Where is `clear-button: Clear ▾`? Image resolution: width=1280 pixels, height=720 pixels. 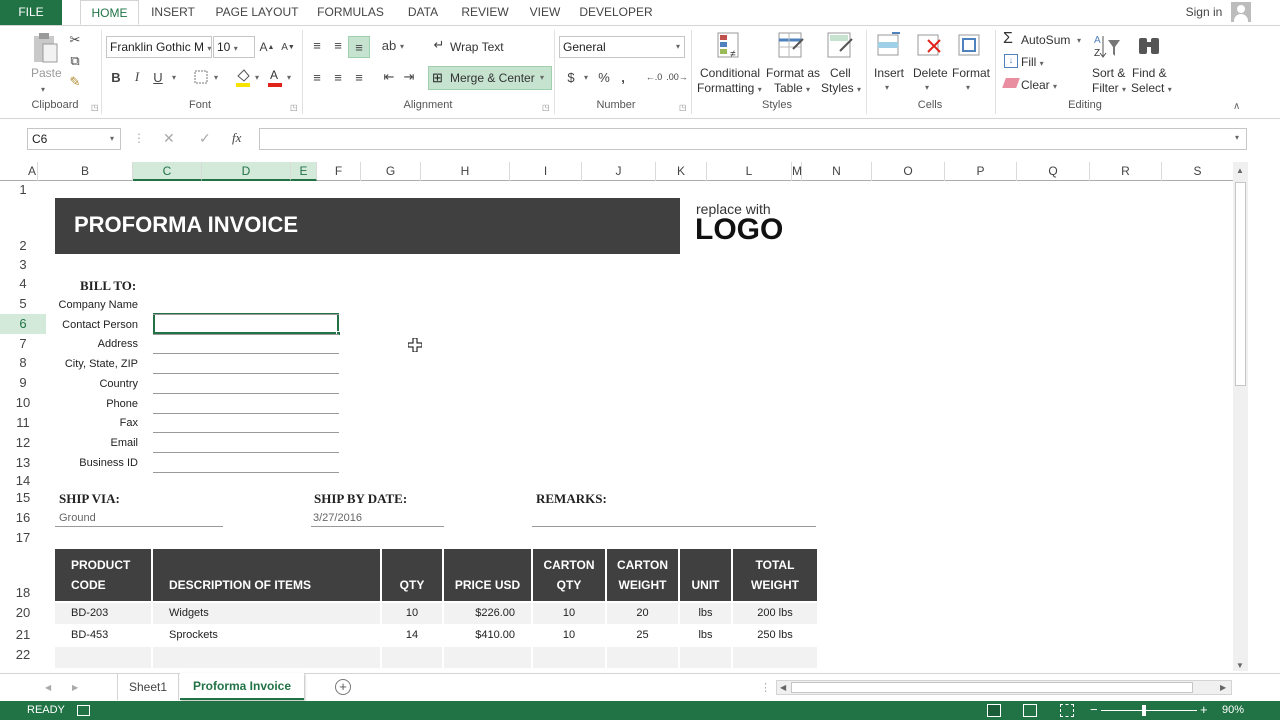 clear-button: Clear ▾ is located at coordinates (1039, 85).